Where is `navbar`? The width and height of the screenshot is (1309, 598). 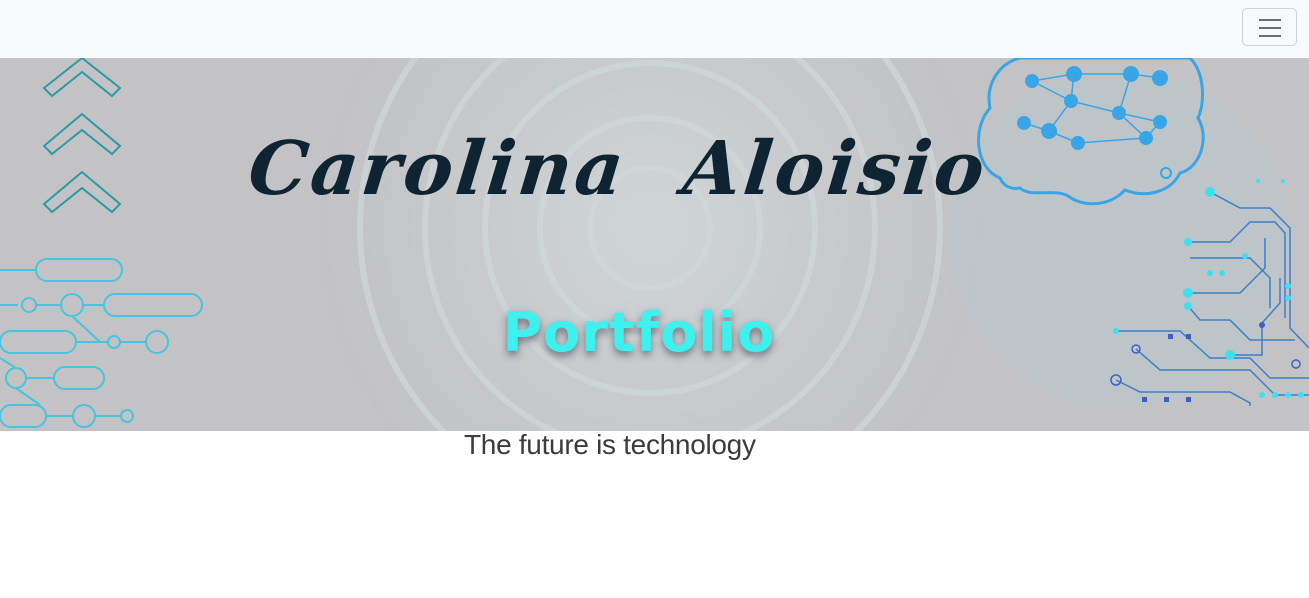 navbar is located at coordinates (654, 29).